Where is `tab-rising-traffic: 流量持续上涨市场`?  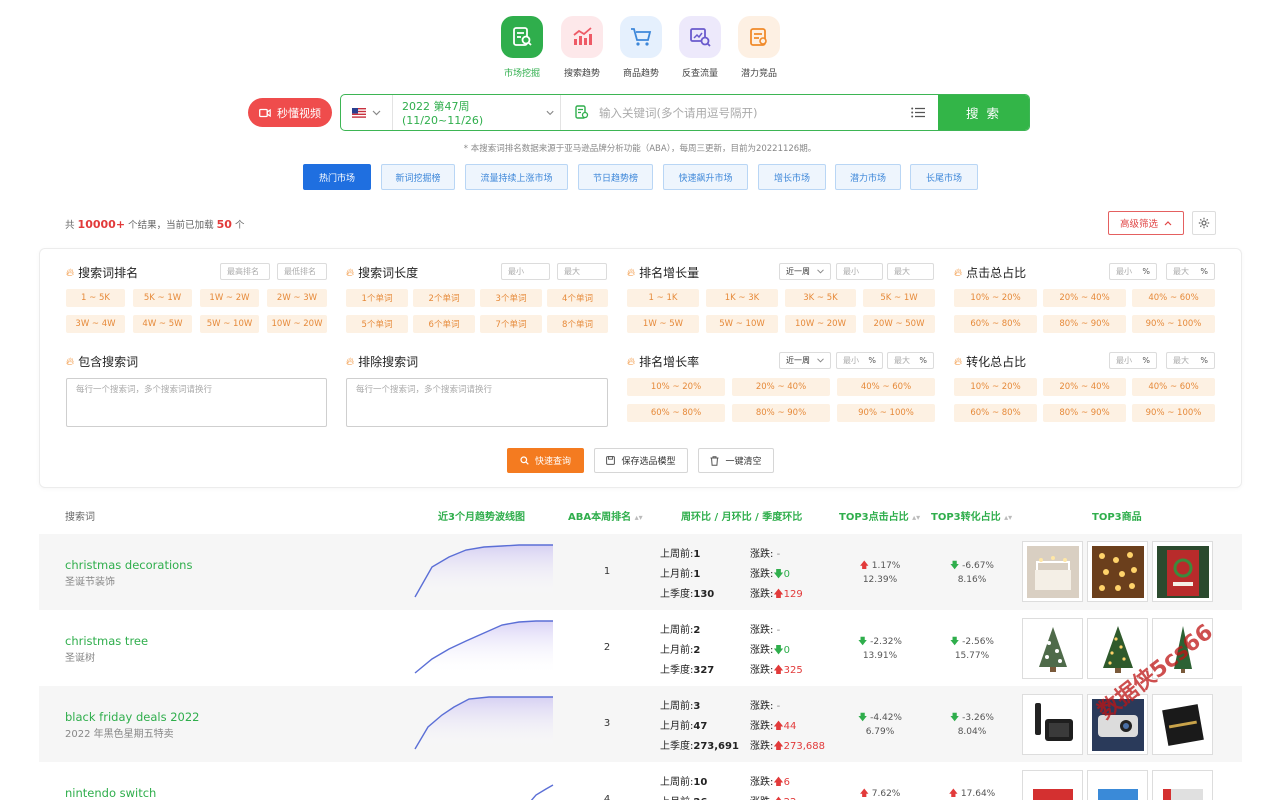
tab-rising-traffic: 流量持续上涨市场 is located at coordinates (516, 177).